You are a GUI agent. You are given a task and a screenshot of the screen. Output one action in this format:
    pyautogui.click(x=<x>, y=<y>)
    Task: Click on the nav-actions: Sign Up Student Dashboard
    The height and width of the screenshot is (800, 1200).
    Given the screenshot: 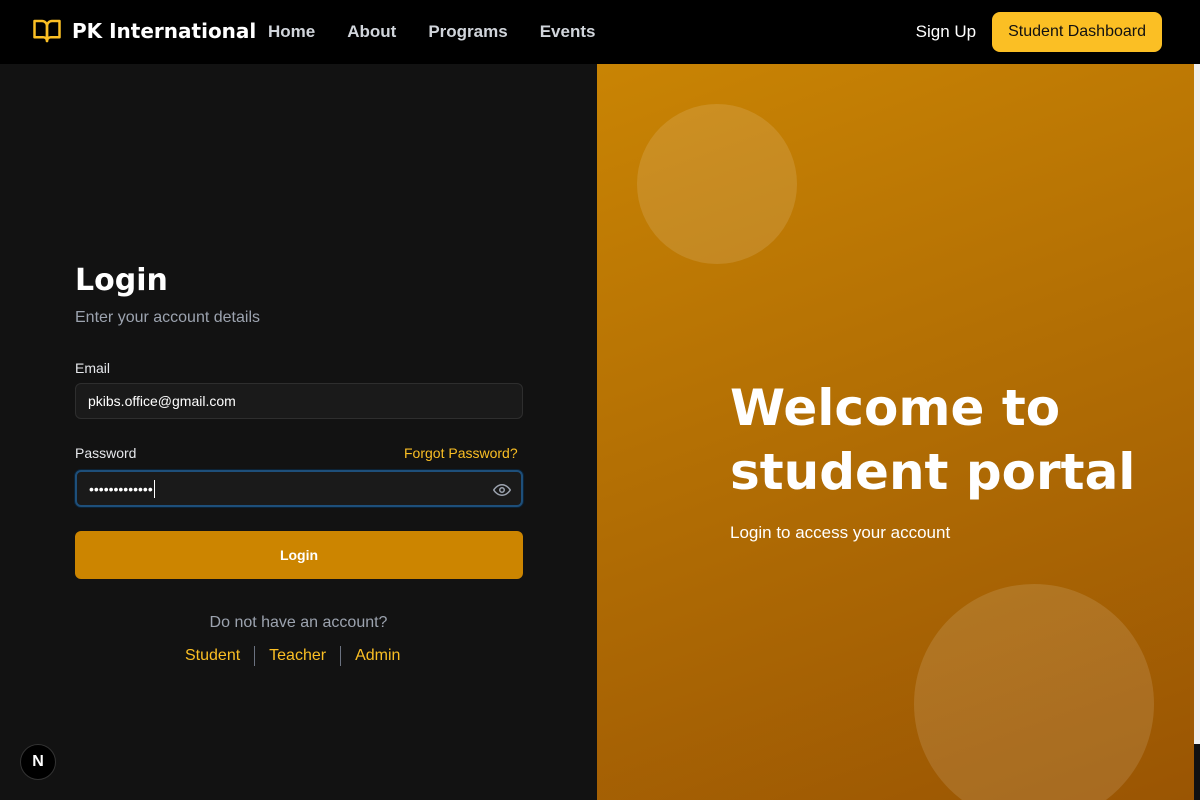 What is the action you would take?
    pyautogui.click(x=1039, y=32)
    